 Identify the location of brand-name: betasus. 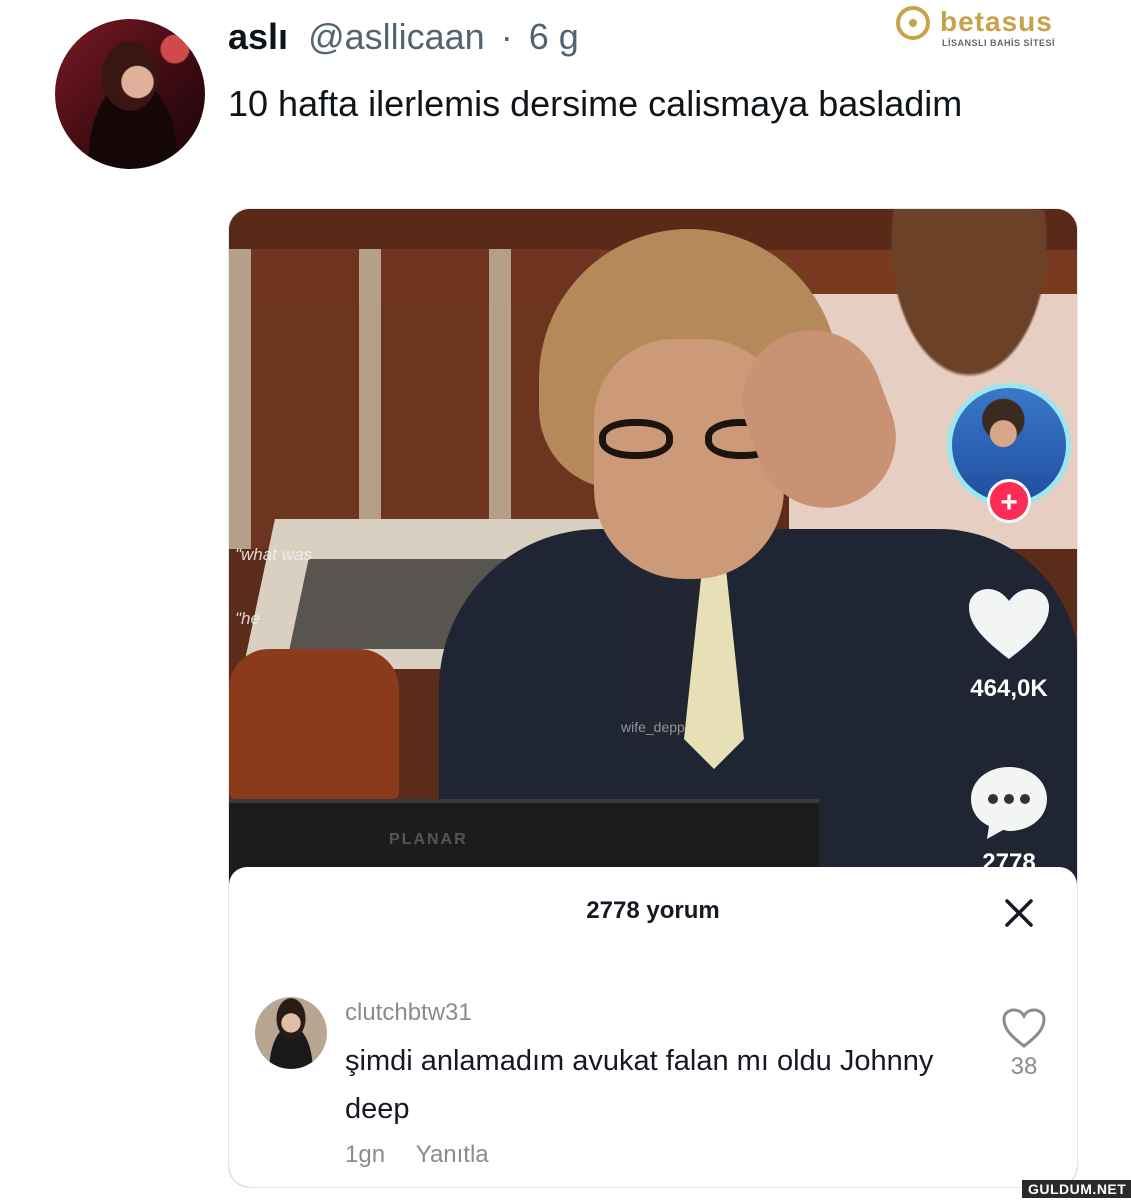
(996, 21).